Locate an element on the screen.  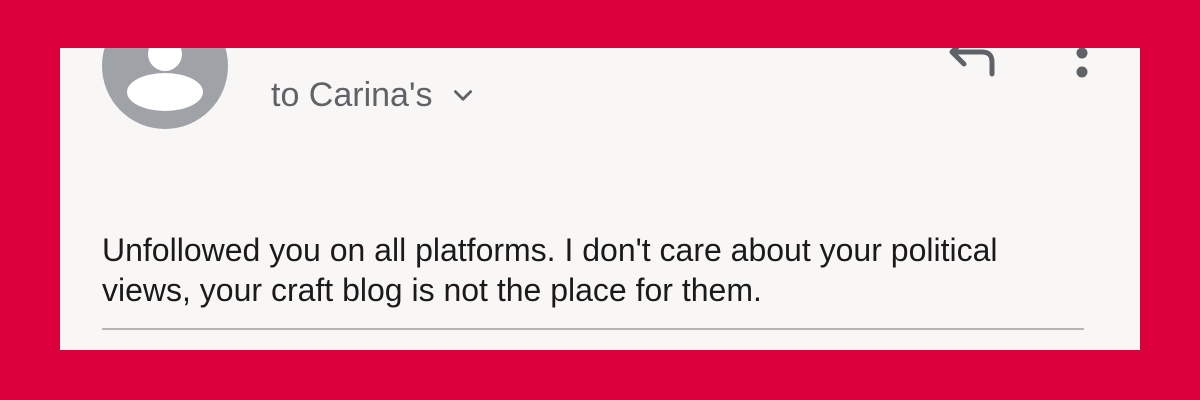
divider is located at coordinates (593, 329).